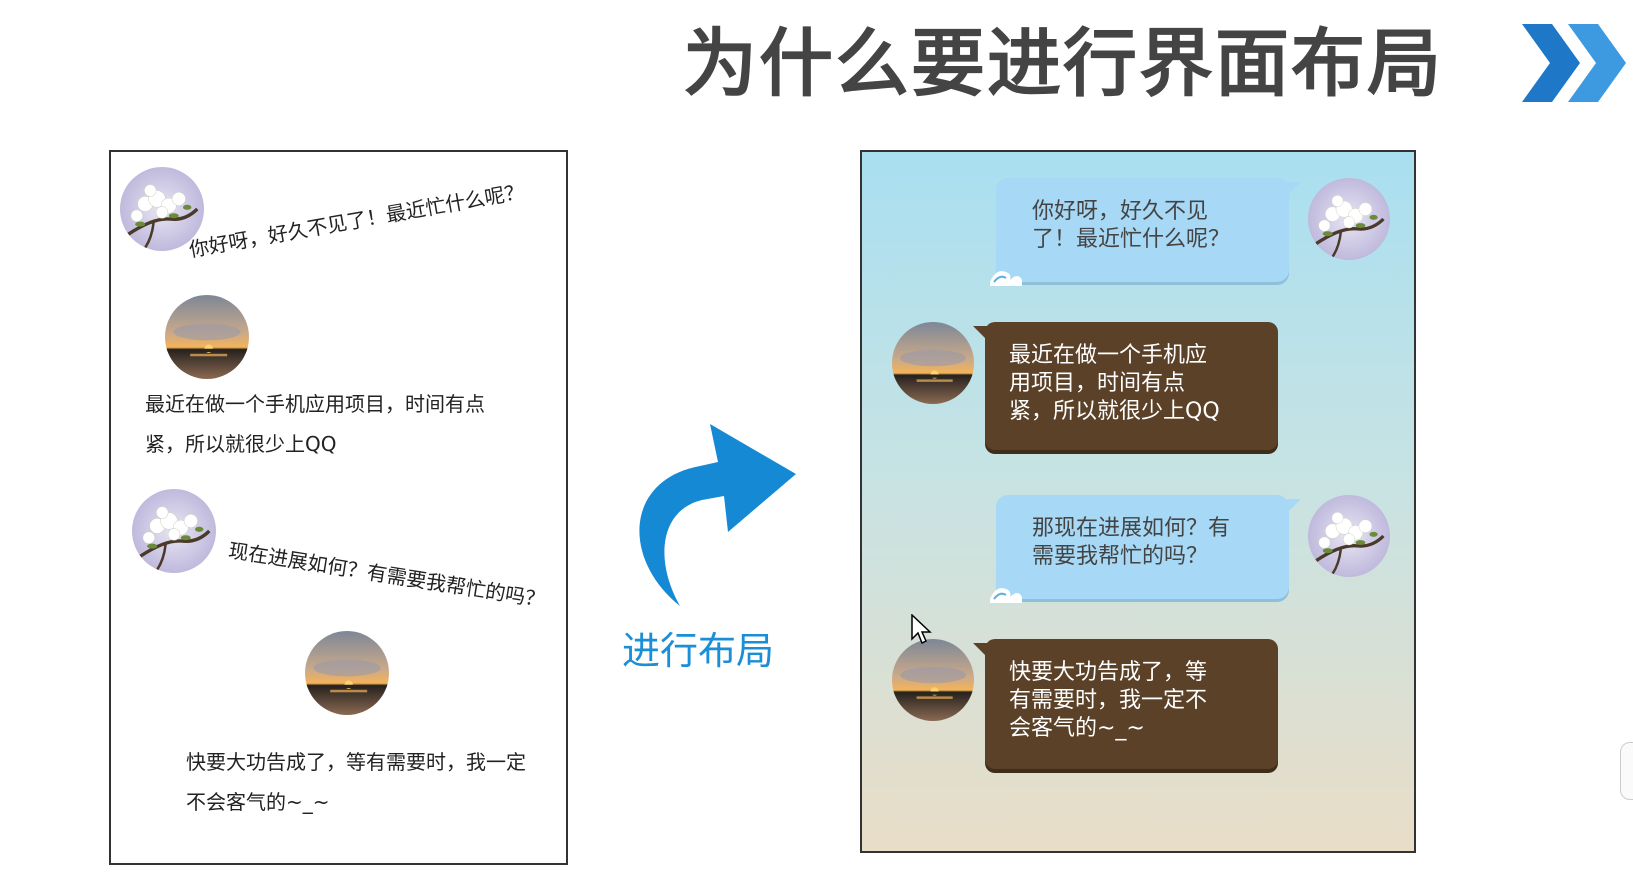  Describe the element at coordinates (921, 629) in the screenshot. I see `mouse-cursor-icon` at that location.